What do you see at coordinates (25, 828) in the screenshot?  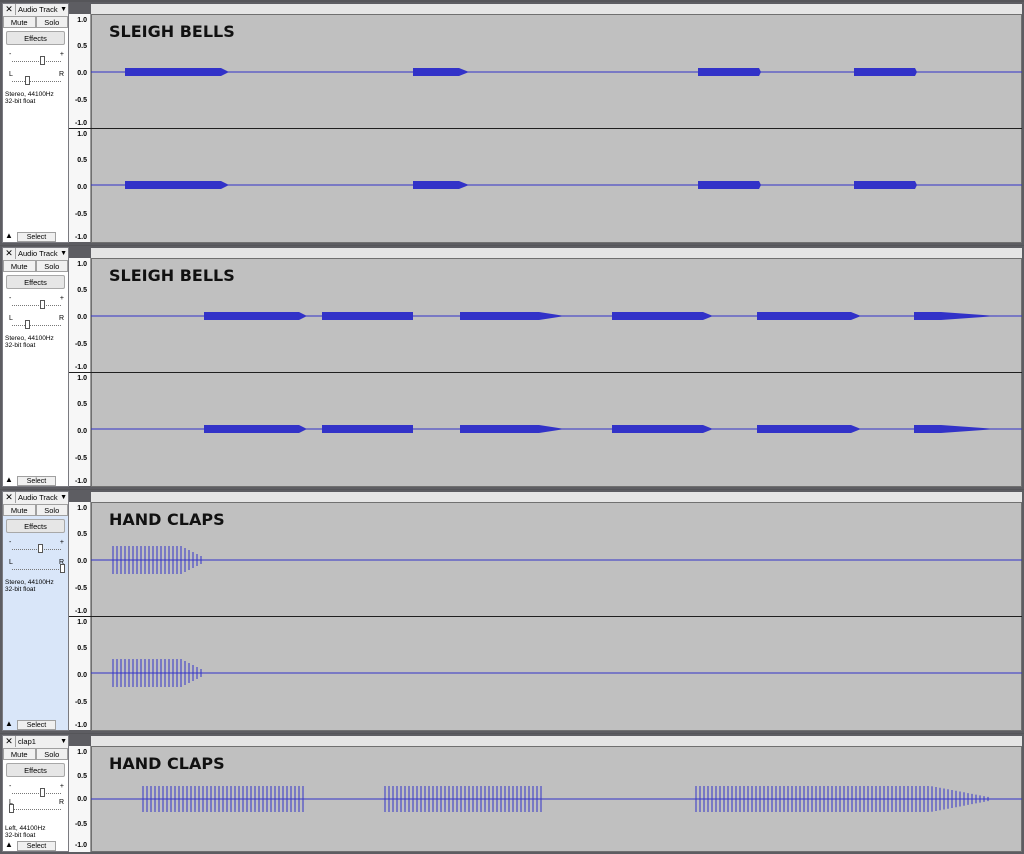 I see `format-rate: Left, 44100Hz` at bounding box center [25, 828].